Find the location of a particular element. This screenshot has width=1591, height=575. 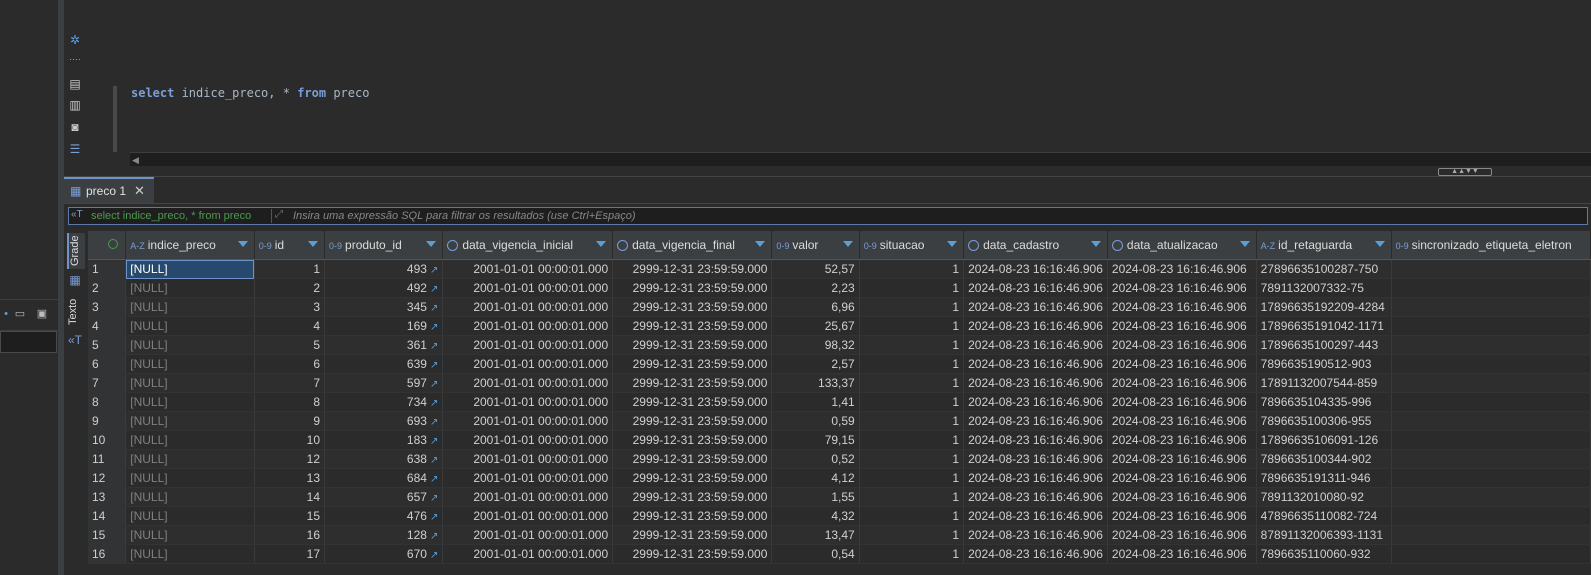

table-cell: 361 ↗ is located at coordinates (384, 345).